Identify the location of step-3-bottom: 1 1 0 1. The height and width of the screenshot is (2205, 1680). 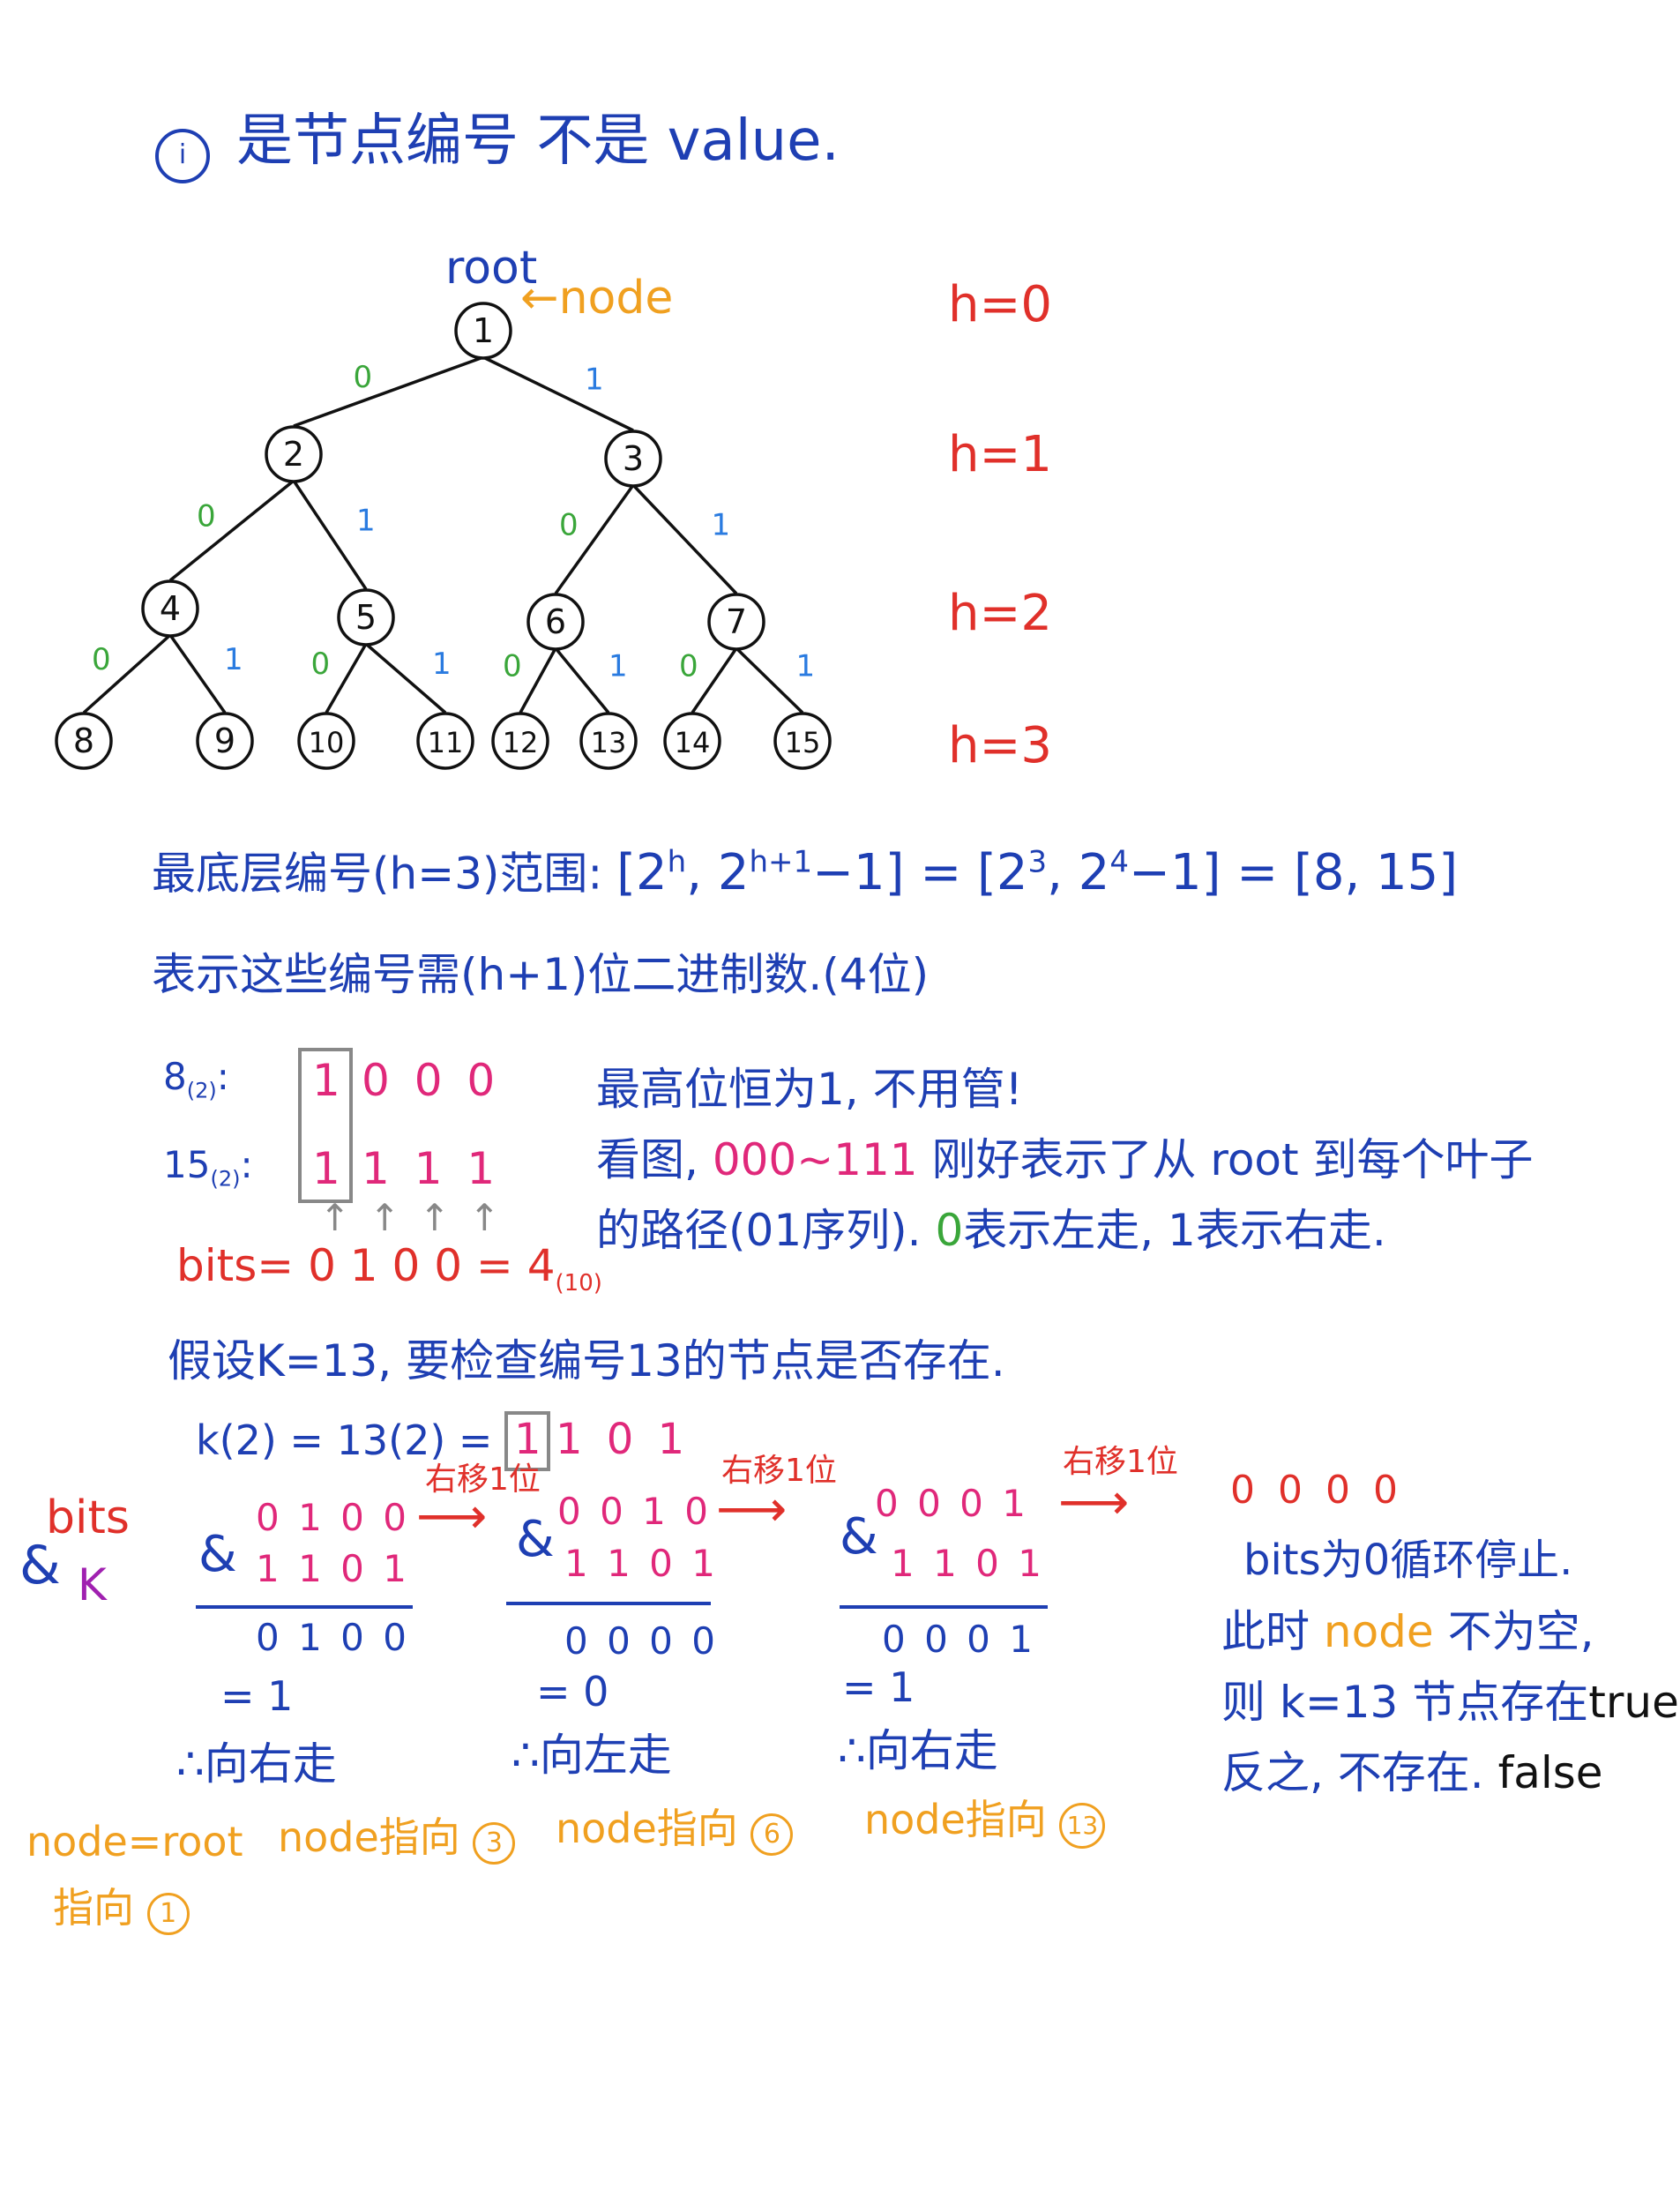
(968, 1563).